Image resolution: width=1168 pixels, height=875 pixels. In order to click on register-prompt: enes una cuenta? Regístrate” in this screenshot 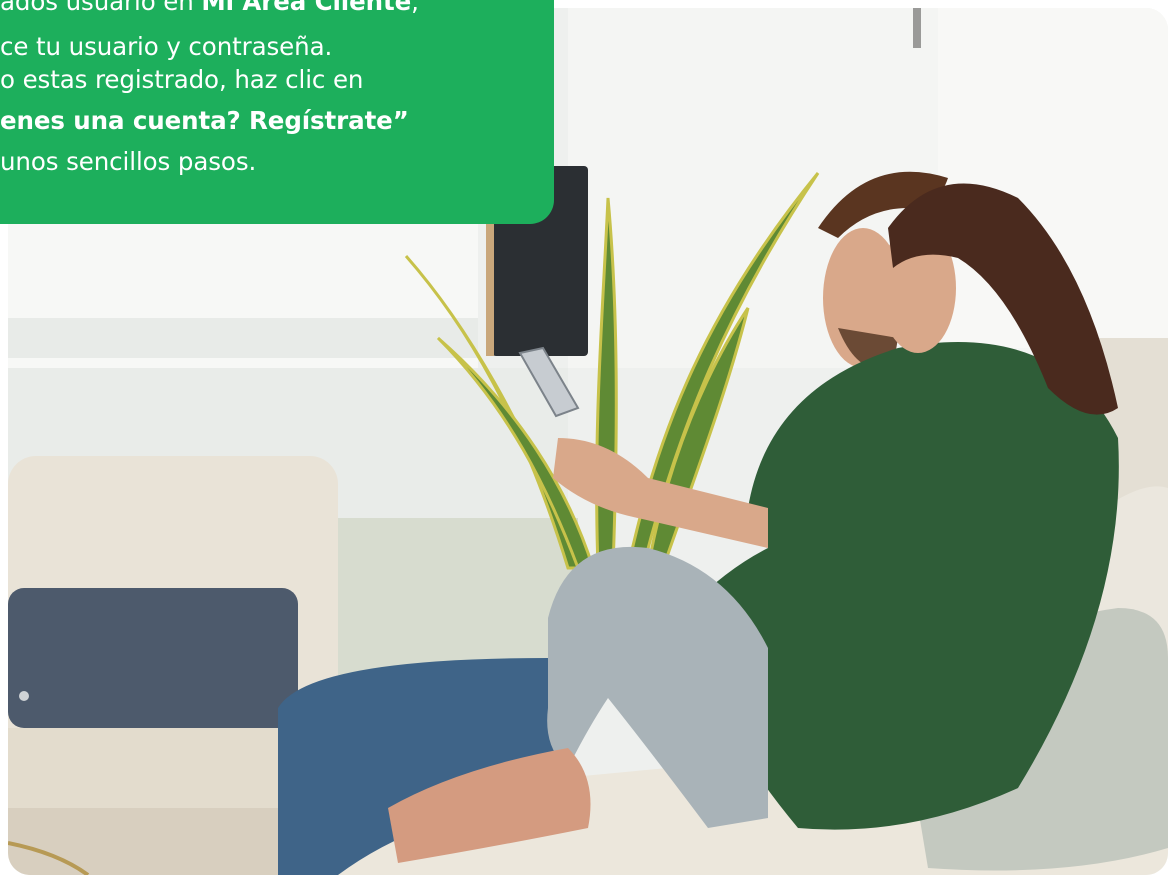, I will do `click(204, 120)`.